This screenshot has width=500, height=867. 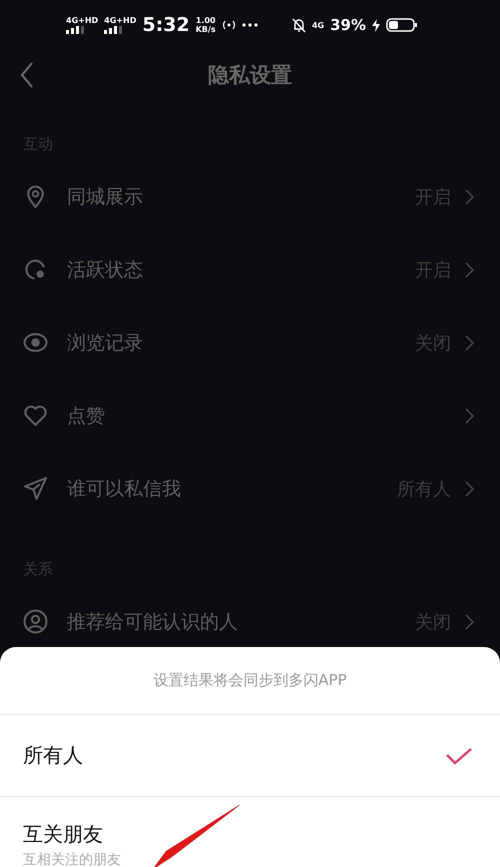 What do you see at coordinates (35, 342) in the screenshot?
I see `eye-icon` at bounding box center [35, 342].